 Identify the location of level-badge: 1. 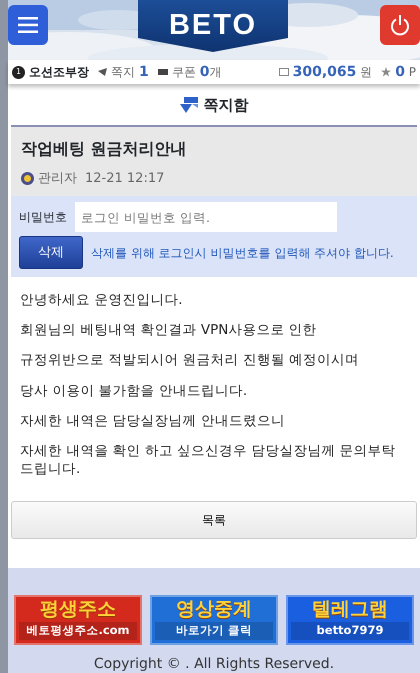
(18, 72).